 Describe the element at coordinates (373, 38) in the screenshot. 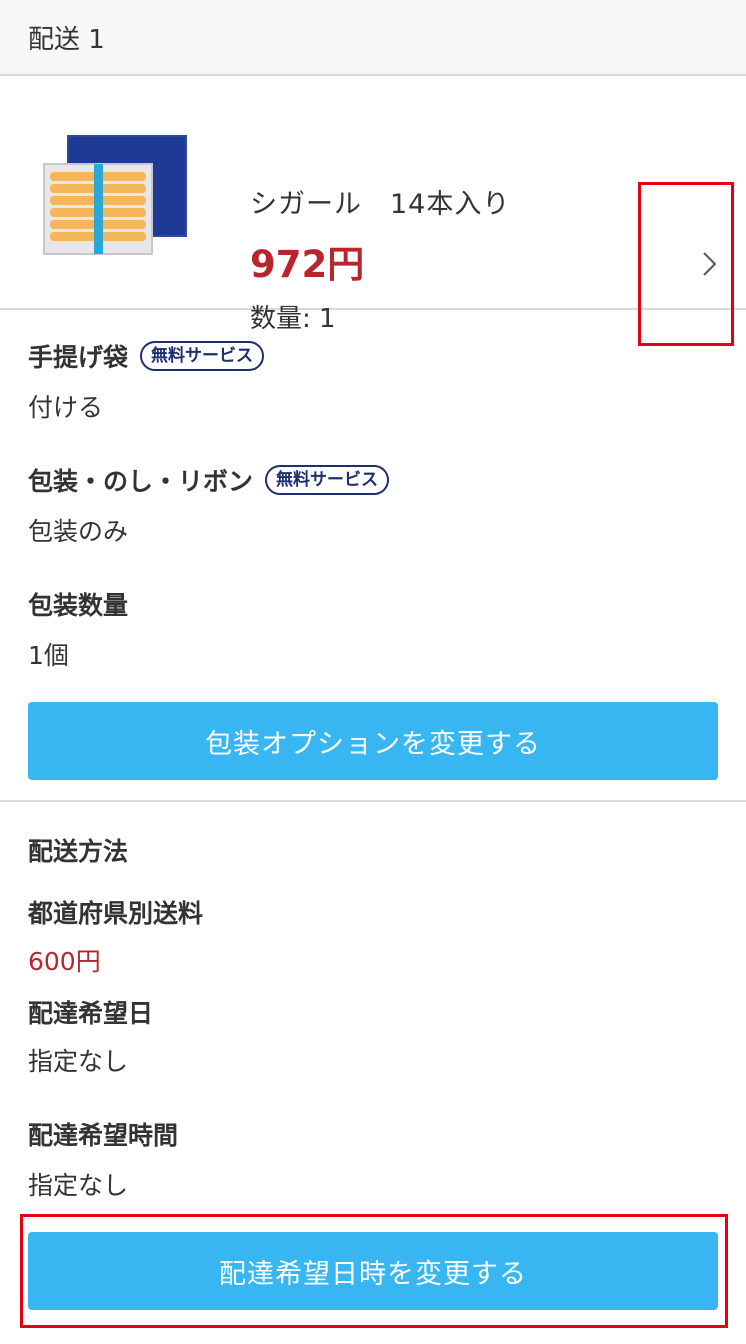

I see `shipment-header: 配送 1` at that location.